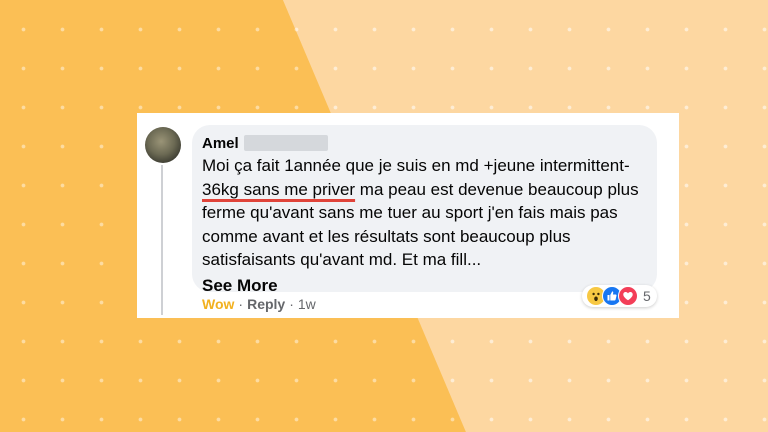 The height and width of the screenshot is (432, 768). What do you see at coordinates (266, 304) in the screenshot?
I see `reply-button: Reply` at bounding box center [266, 304].